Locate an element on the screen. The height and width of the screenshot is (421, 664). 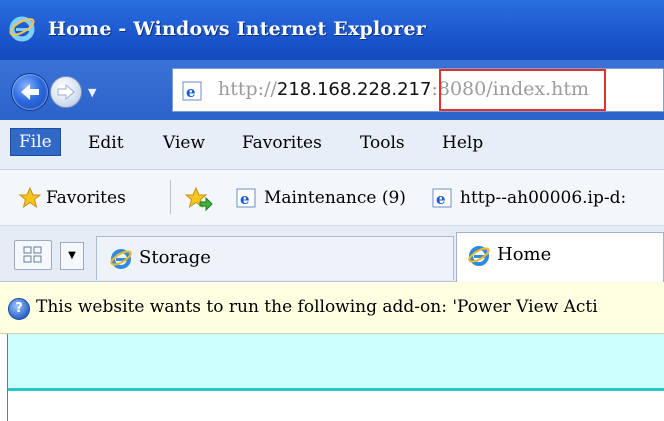
tab-home: Home is located at coordinates (560, 257).